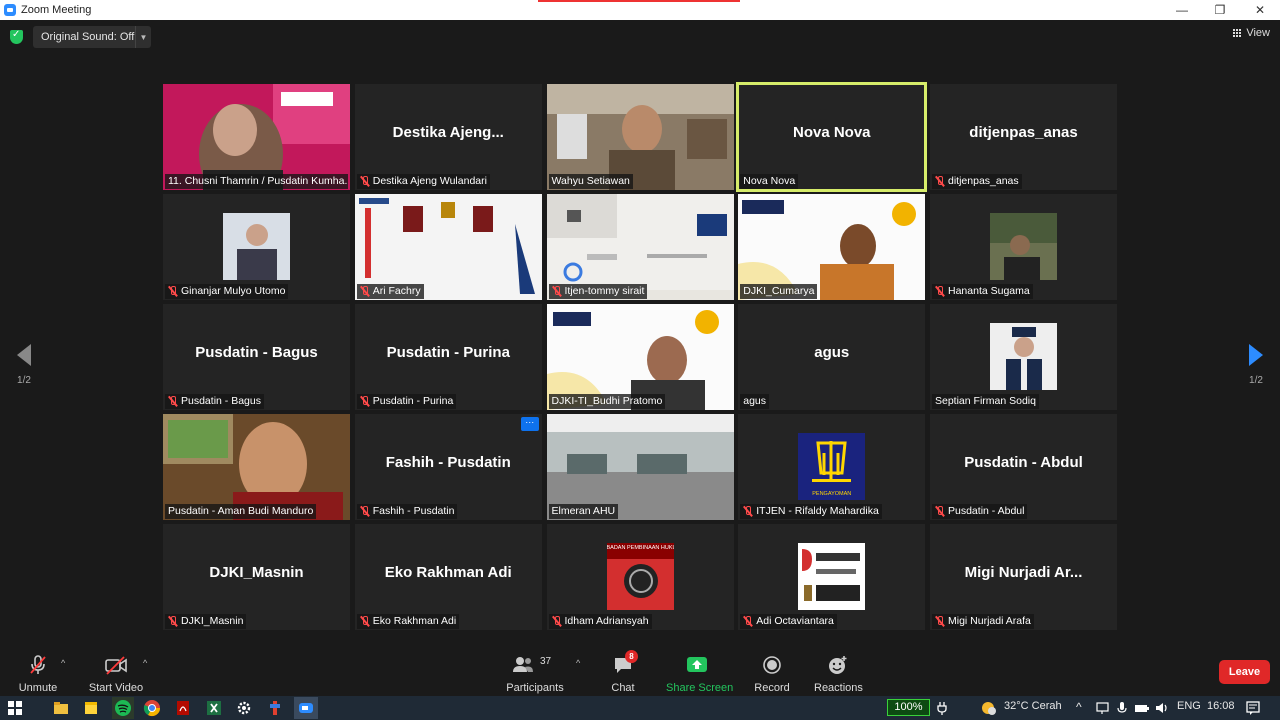  Describe the element at coordinates (772, 688) in the screenshot. I see `record-label: Record` at that location.